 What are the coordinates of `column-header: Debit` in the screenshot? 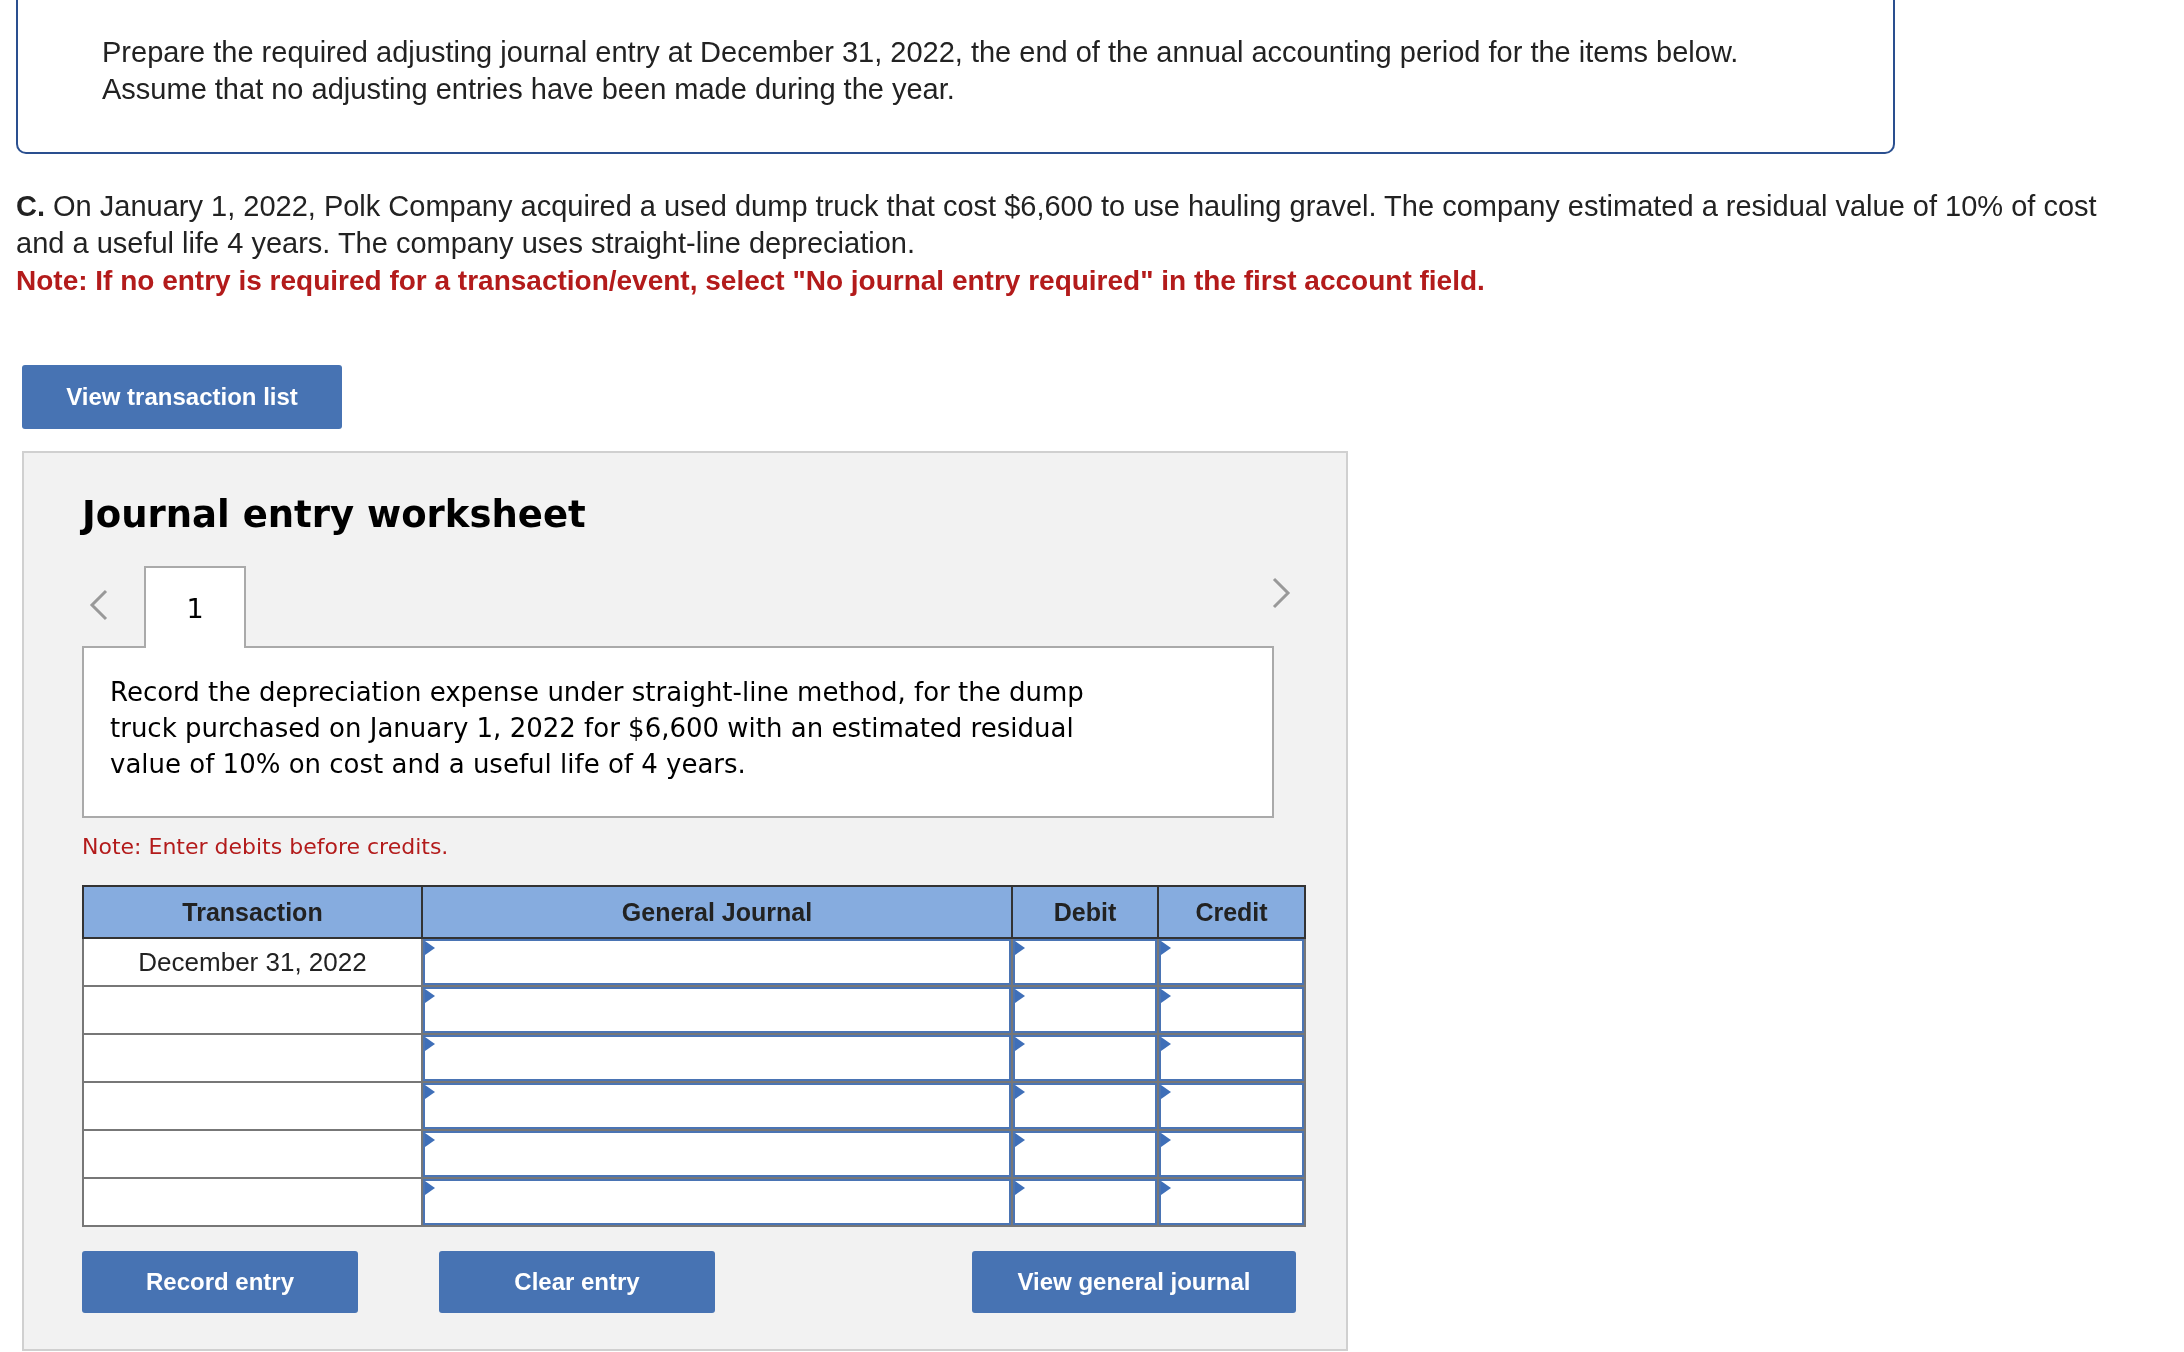 It's located at (1085, 912).